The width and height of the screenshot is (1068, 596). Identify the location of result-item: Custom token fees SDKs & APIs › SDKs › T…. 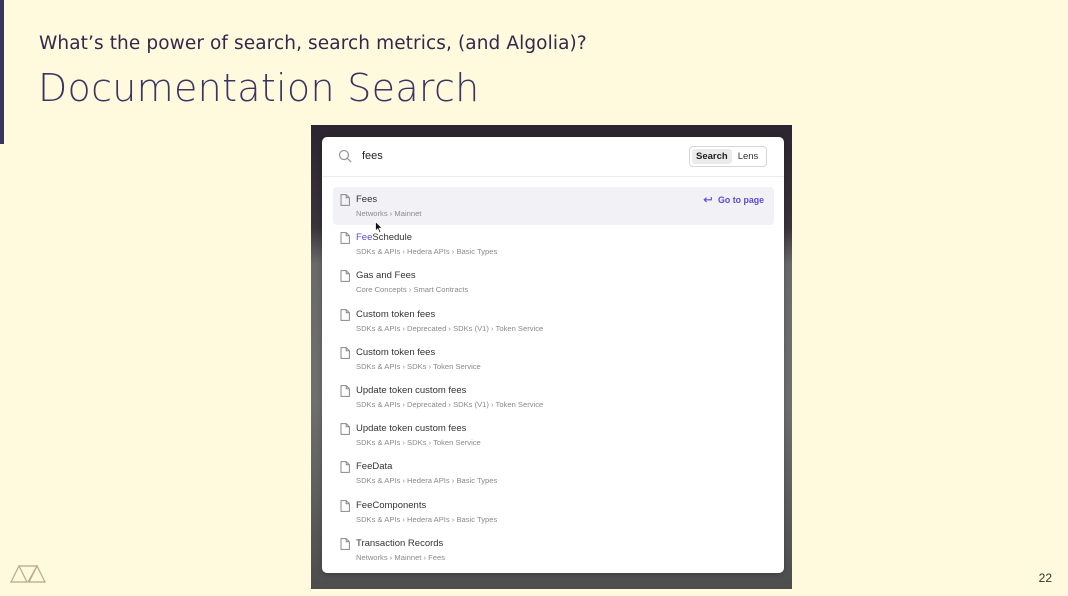
(553, 359).